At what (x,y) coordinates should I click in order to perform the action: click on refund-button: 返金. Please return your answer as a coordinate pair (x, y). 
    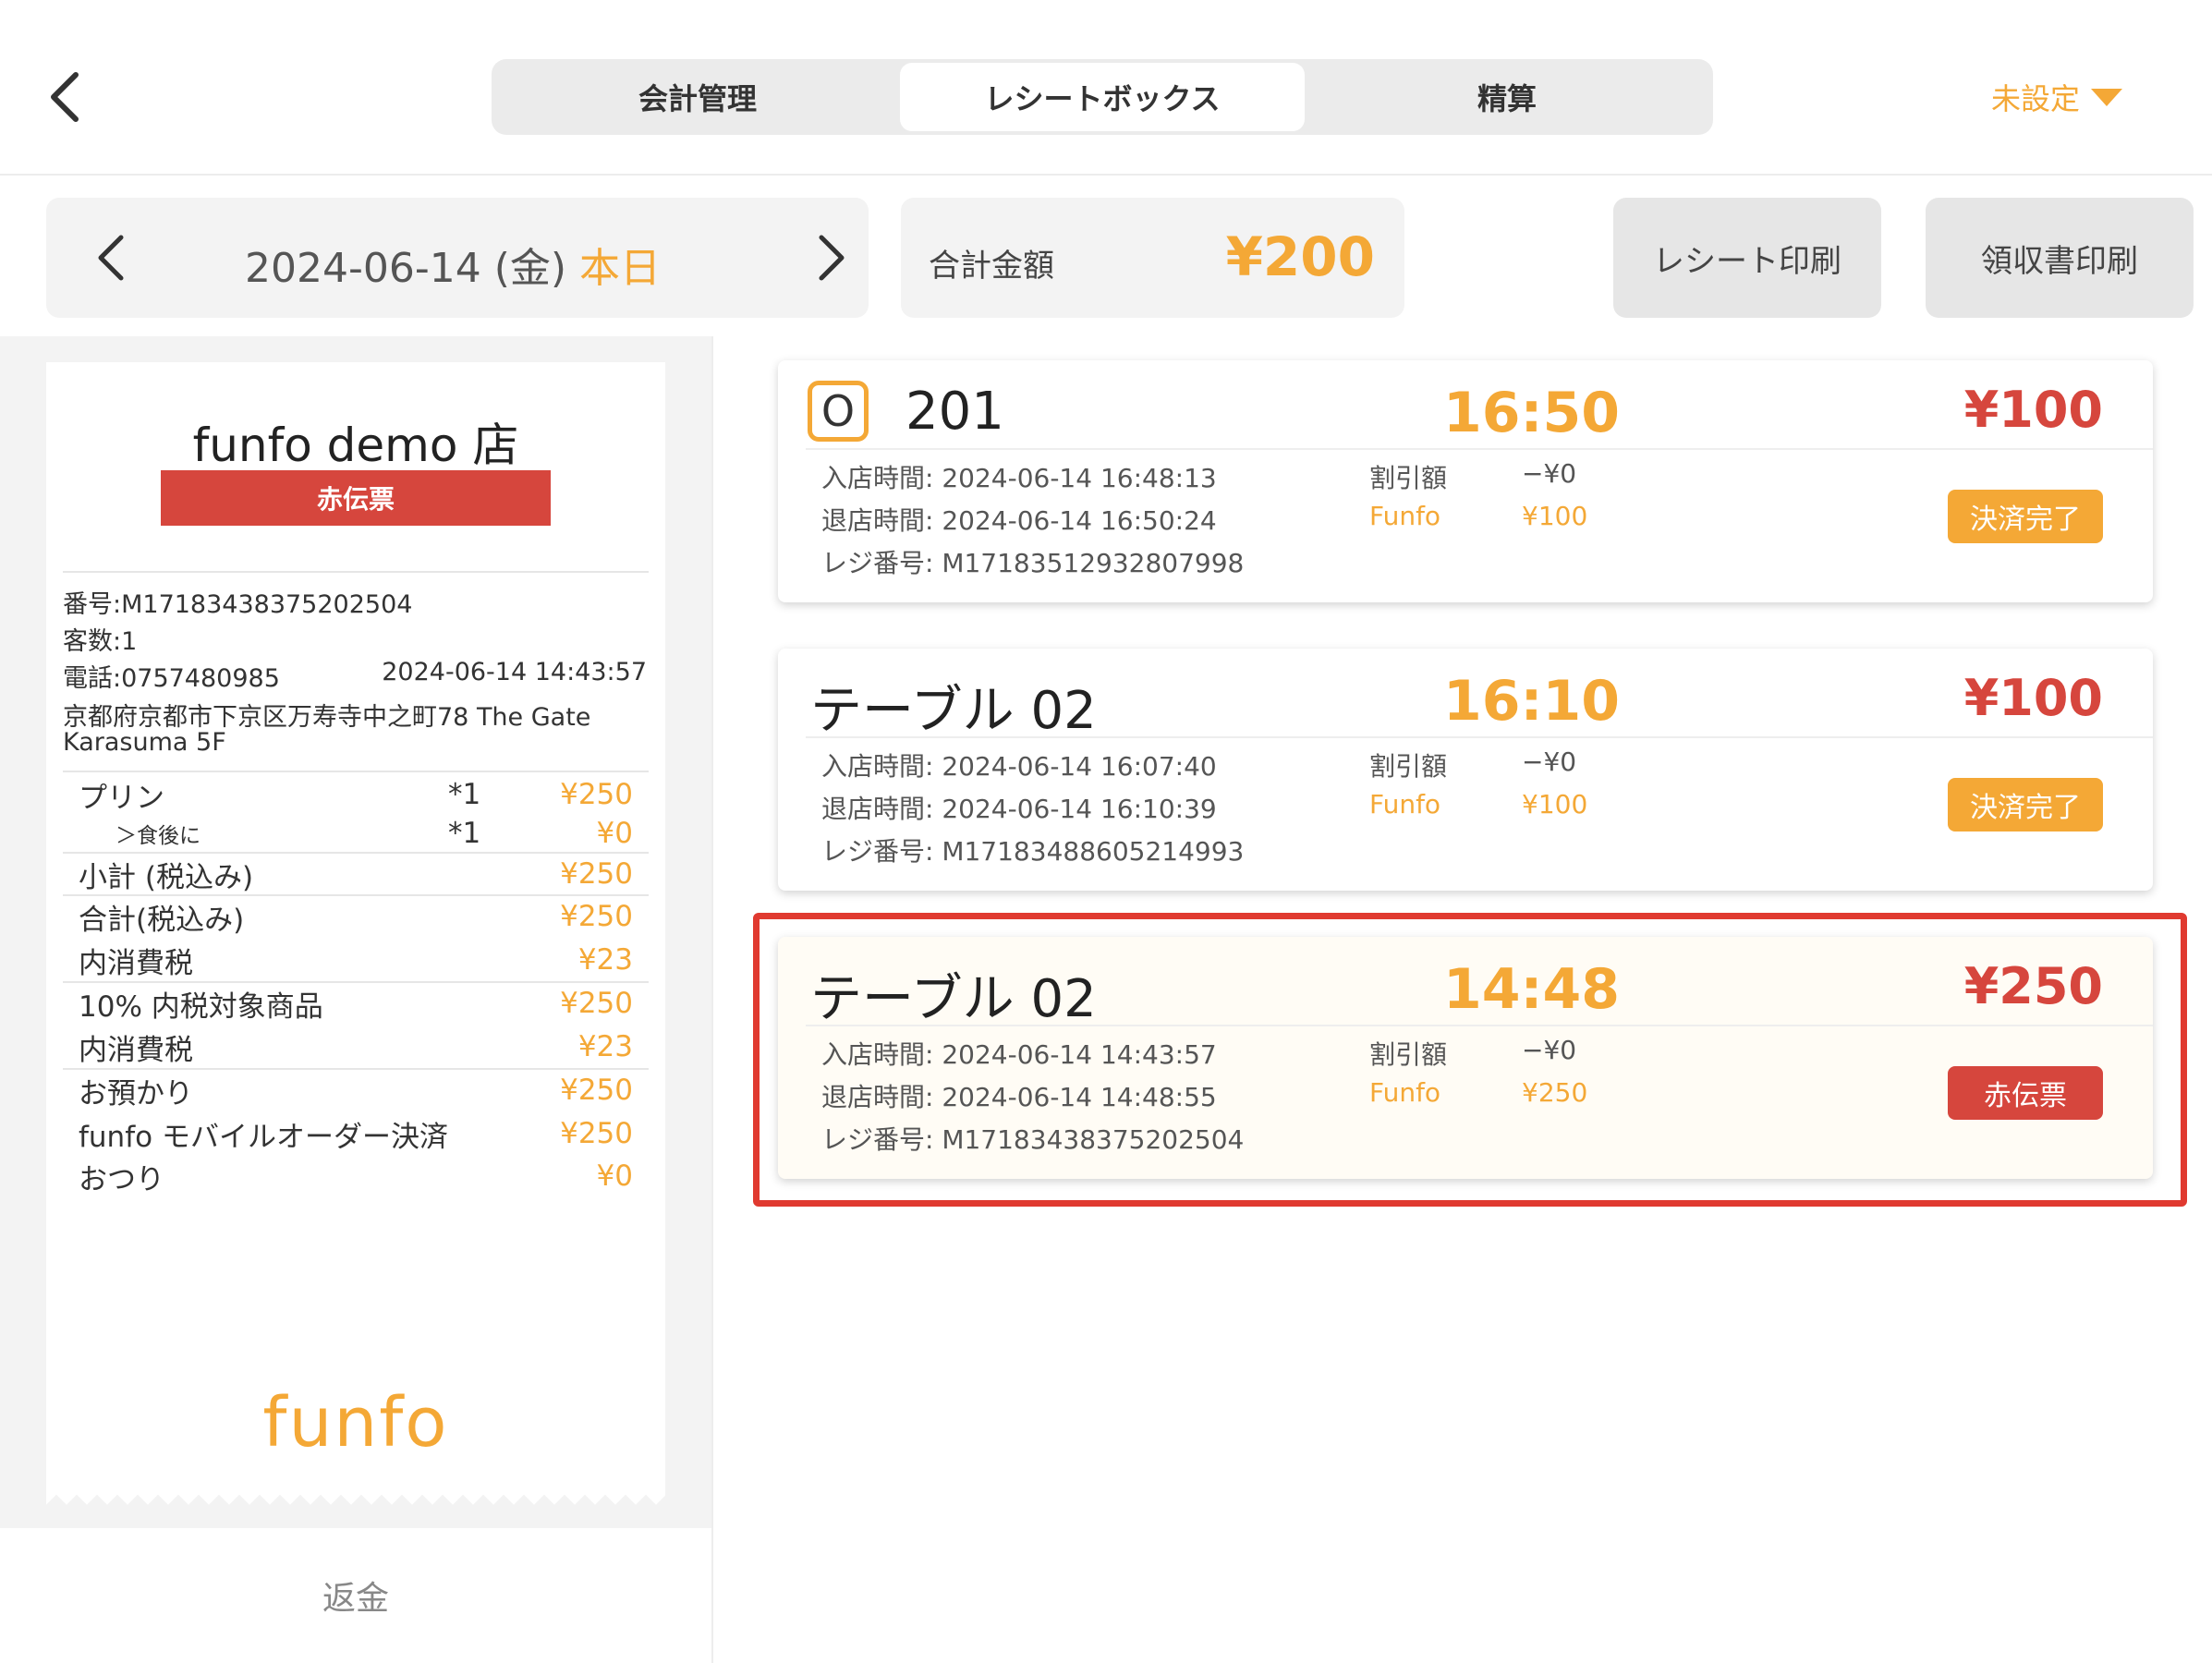
    Looking at the image, I should click on (355, 1595).